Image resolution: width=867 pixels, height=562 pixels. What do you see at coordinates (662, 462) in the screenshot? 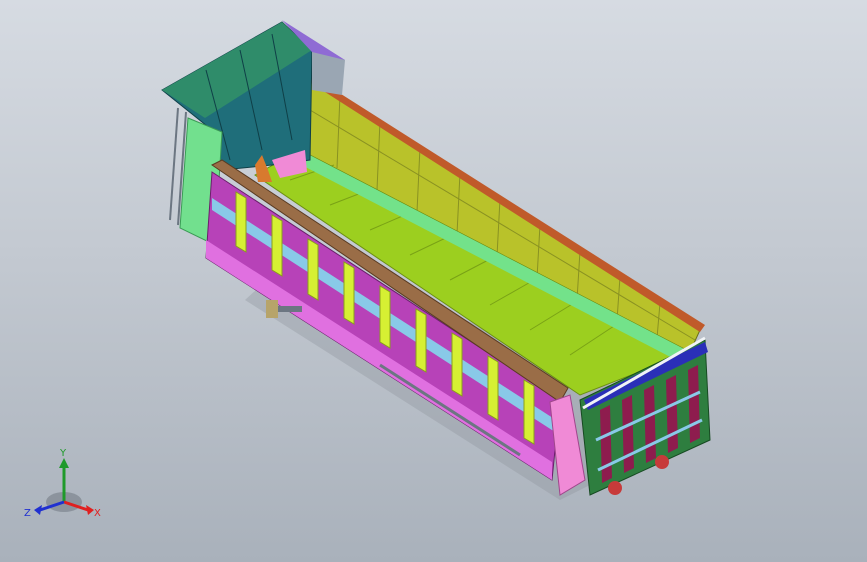
I see `rear-wheel-right` at bounding box center [662, 462].